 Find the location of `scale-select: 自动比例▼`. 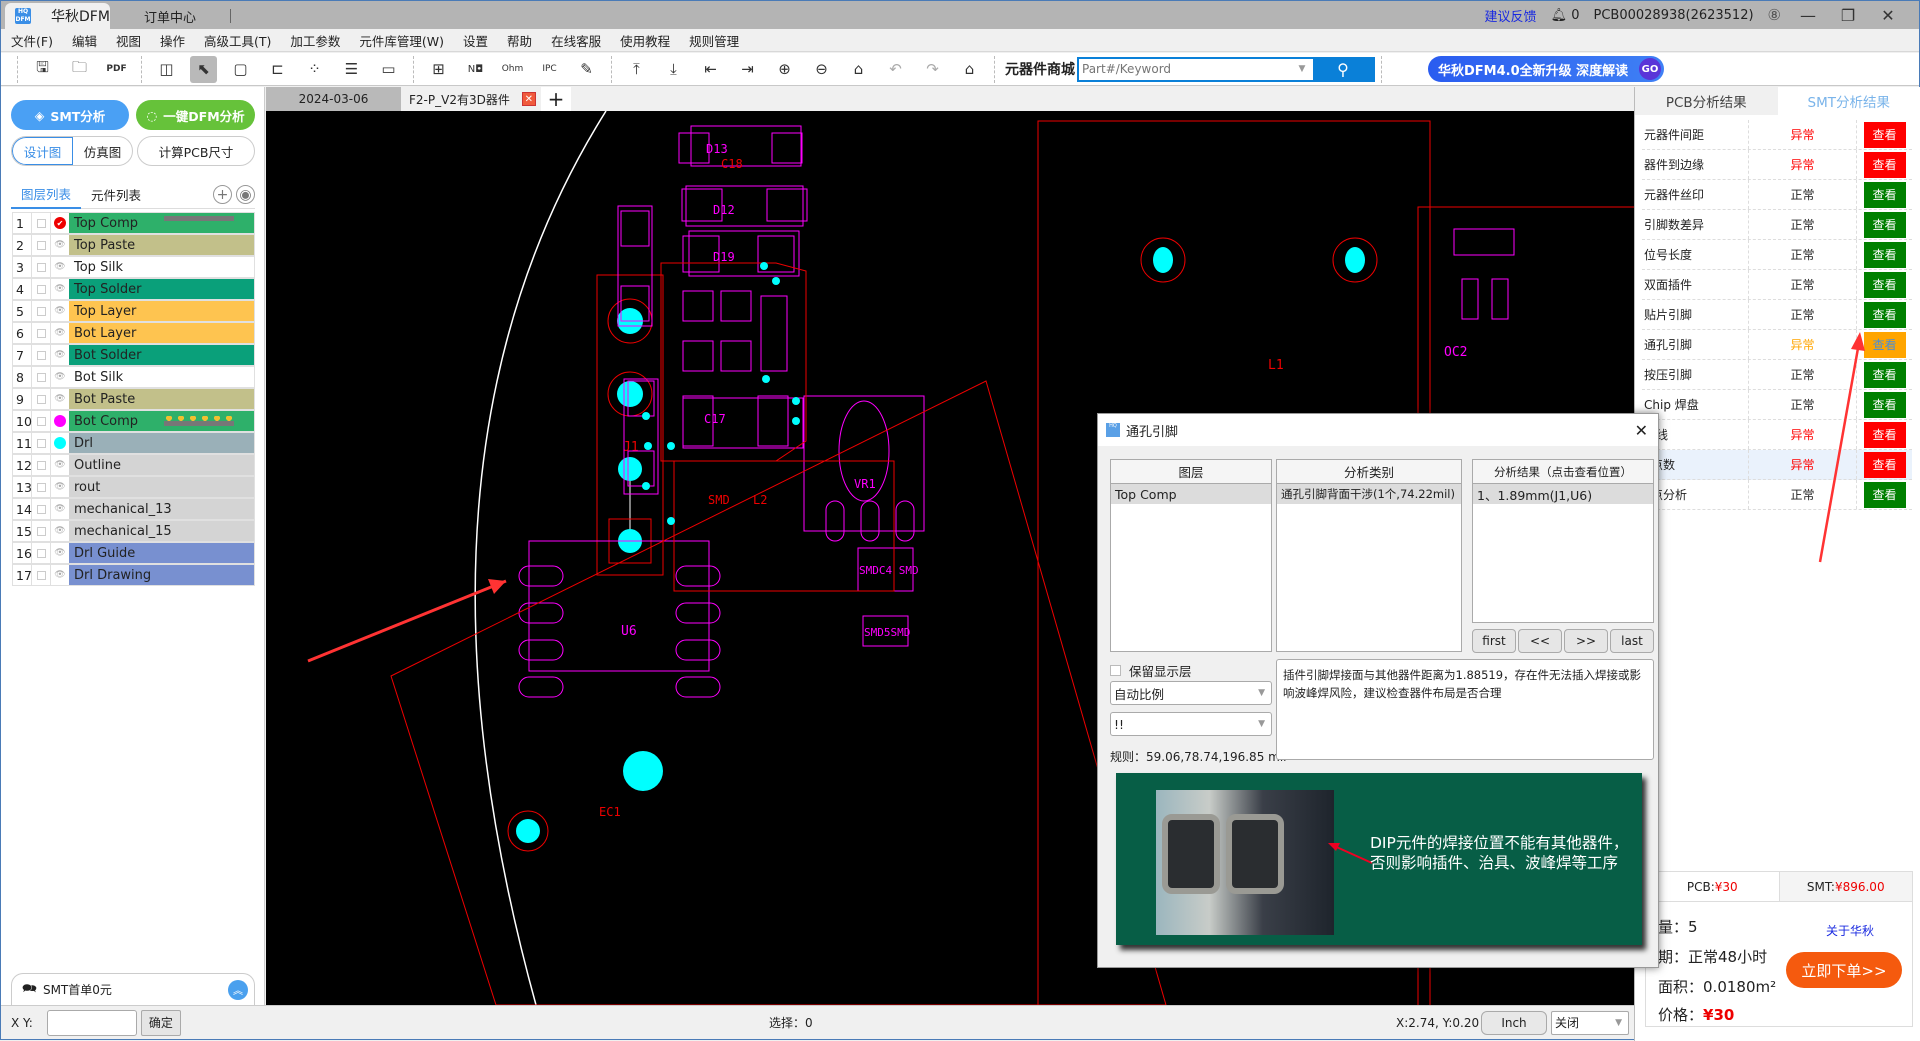

scale-select: 自动比例▼ is located at coordinates (1191, 693).